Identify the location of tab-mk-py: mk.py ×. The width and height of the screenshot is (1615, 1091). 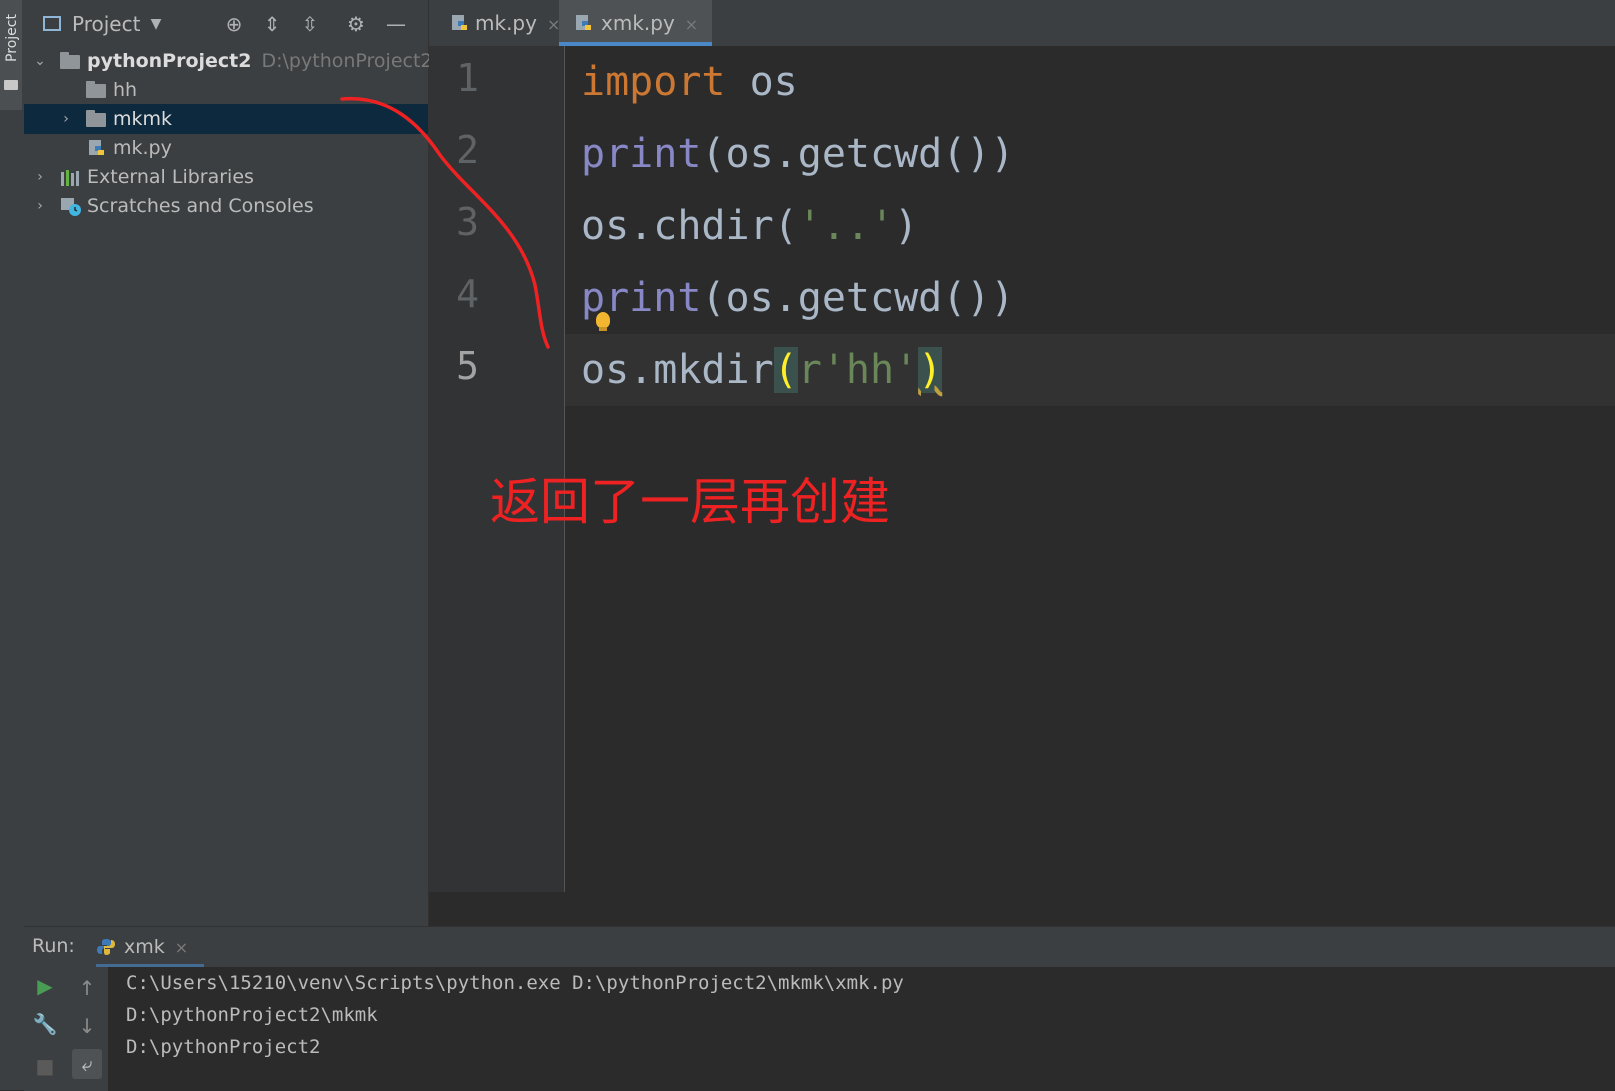
(508, 23).